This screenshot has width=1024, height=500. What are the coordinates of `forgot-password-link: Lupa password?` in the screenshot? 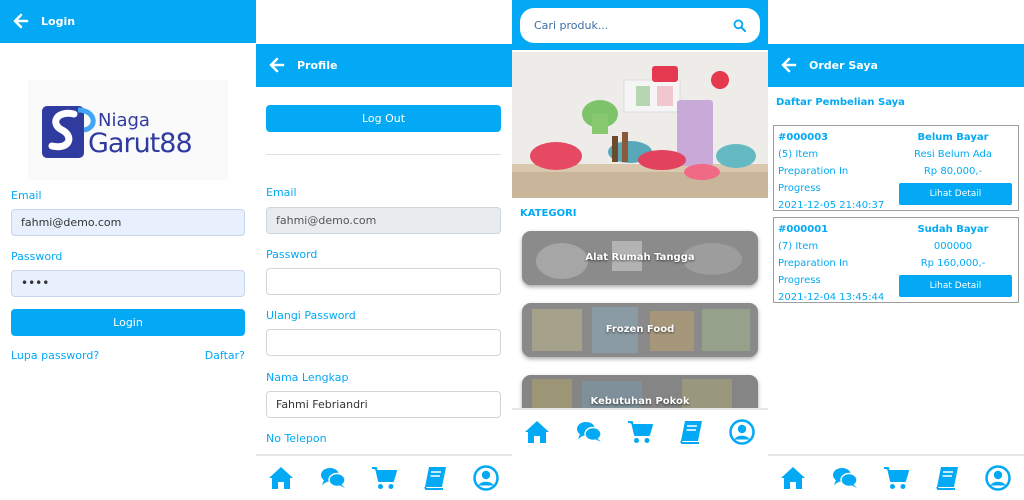 It's located at (55, 355).